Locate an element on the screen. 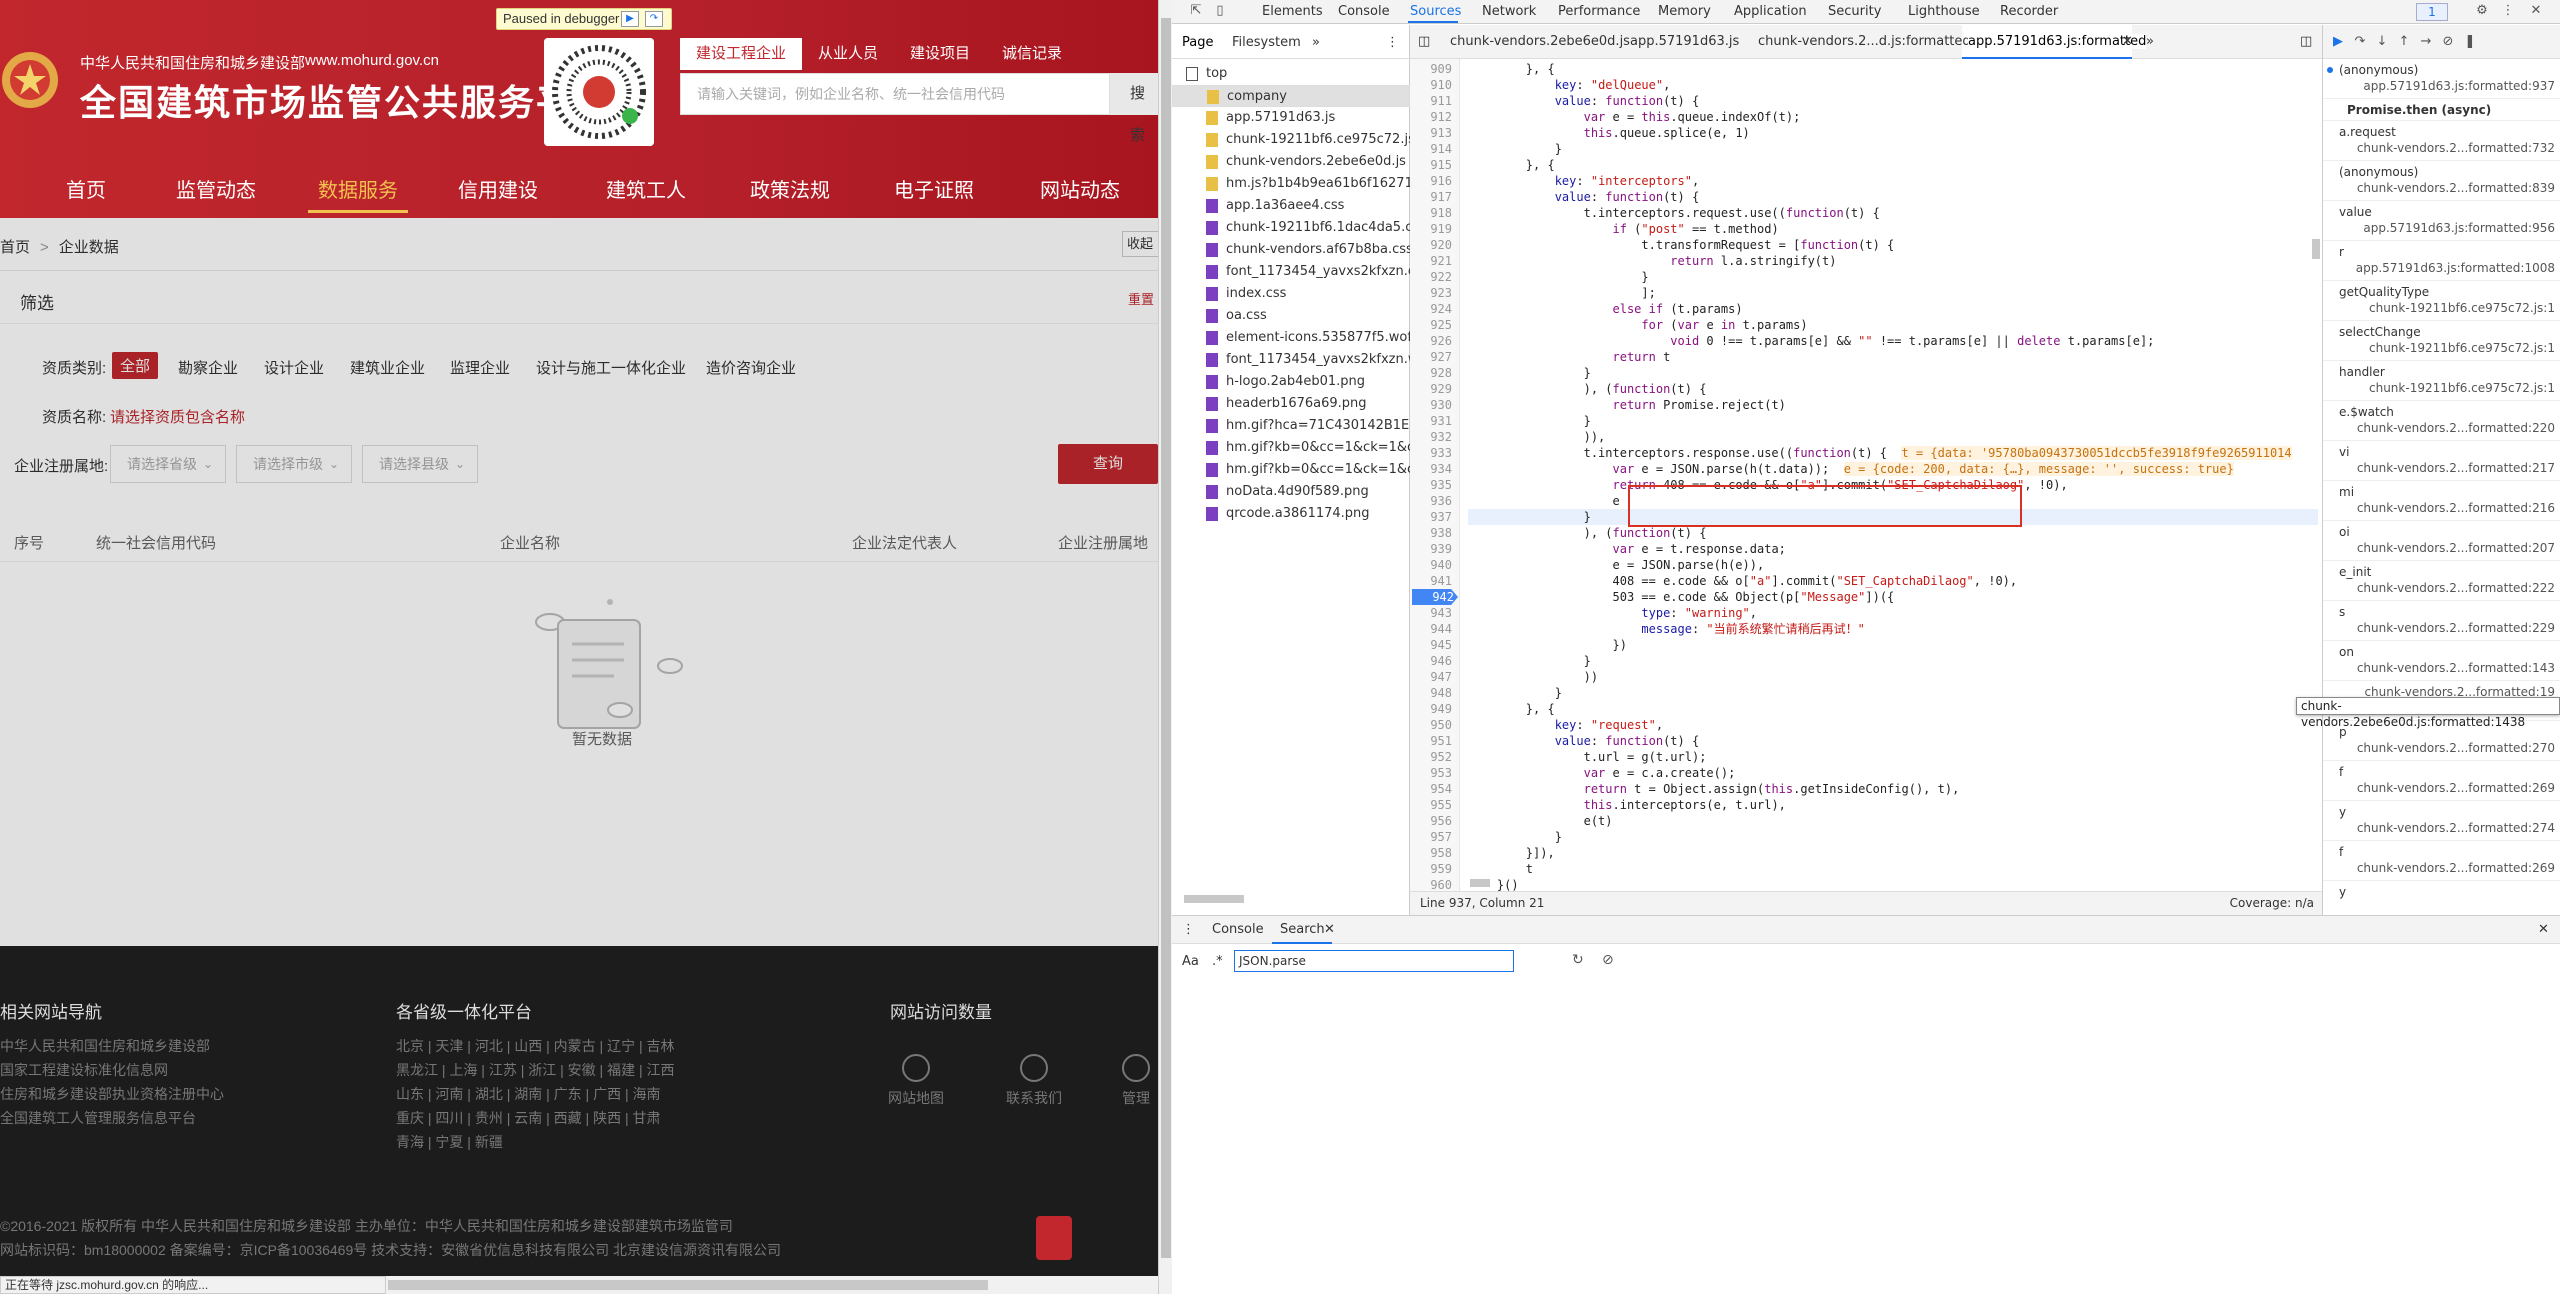  file-tree-item: chunk-vendors.2ebe6e0d.js is located at coordinates (1291, 162).